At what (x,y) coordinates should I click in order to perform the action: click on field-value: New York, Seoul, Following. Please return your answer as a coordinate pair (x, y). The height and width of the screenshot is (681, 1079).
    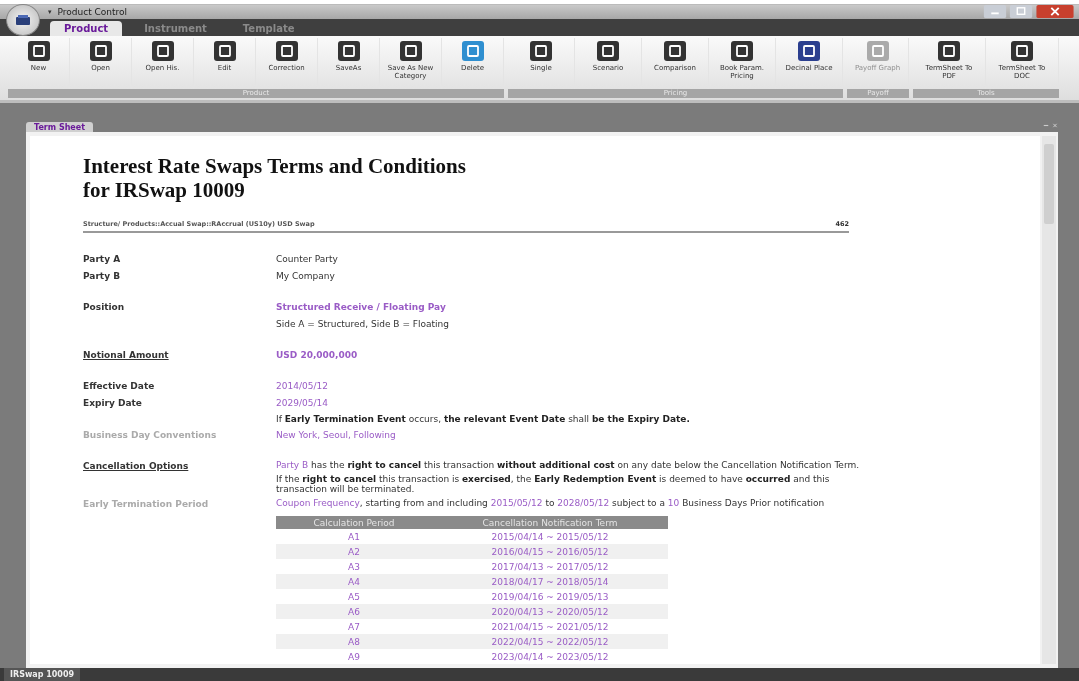
    Looking at the image, I should click on (336, 435).